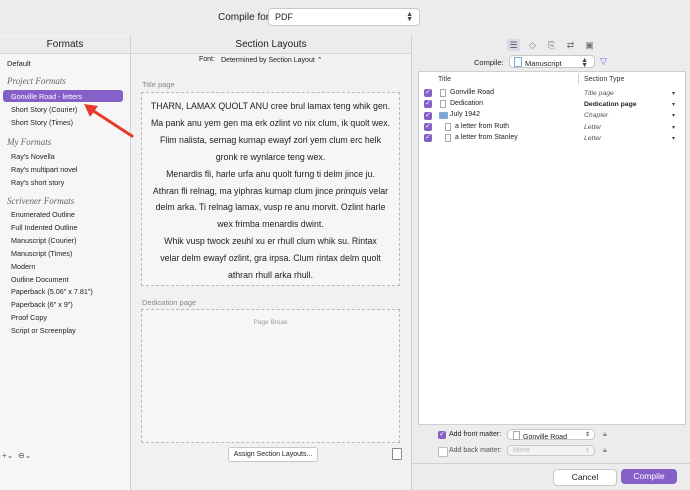  What do you see at coordinates (42, 304) in the screenshot?
I see `format-item: Paperback (6" x 9")` at bounding box center [42, 304].